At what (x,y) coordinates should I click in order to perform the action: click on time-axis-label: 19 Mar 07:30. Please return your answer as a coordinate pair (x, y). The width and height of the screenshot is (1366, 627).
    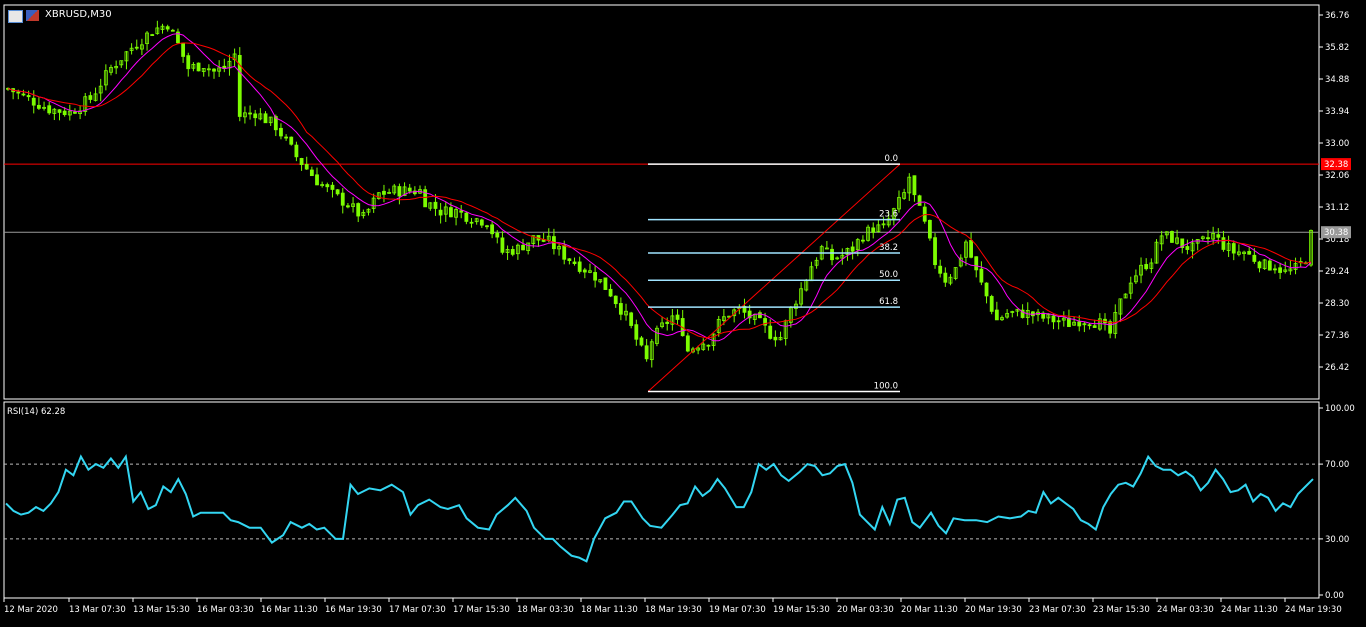
    Looking at the image, I should click on (737, 610).